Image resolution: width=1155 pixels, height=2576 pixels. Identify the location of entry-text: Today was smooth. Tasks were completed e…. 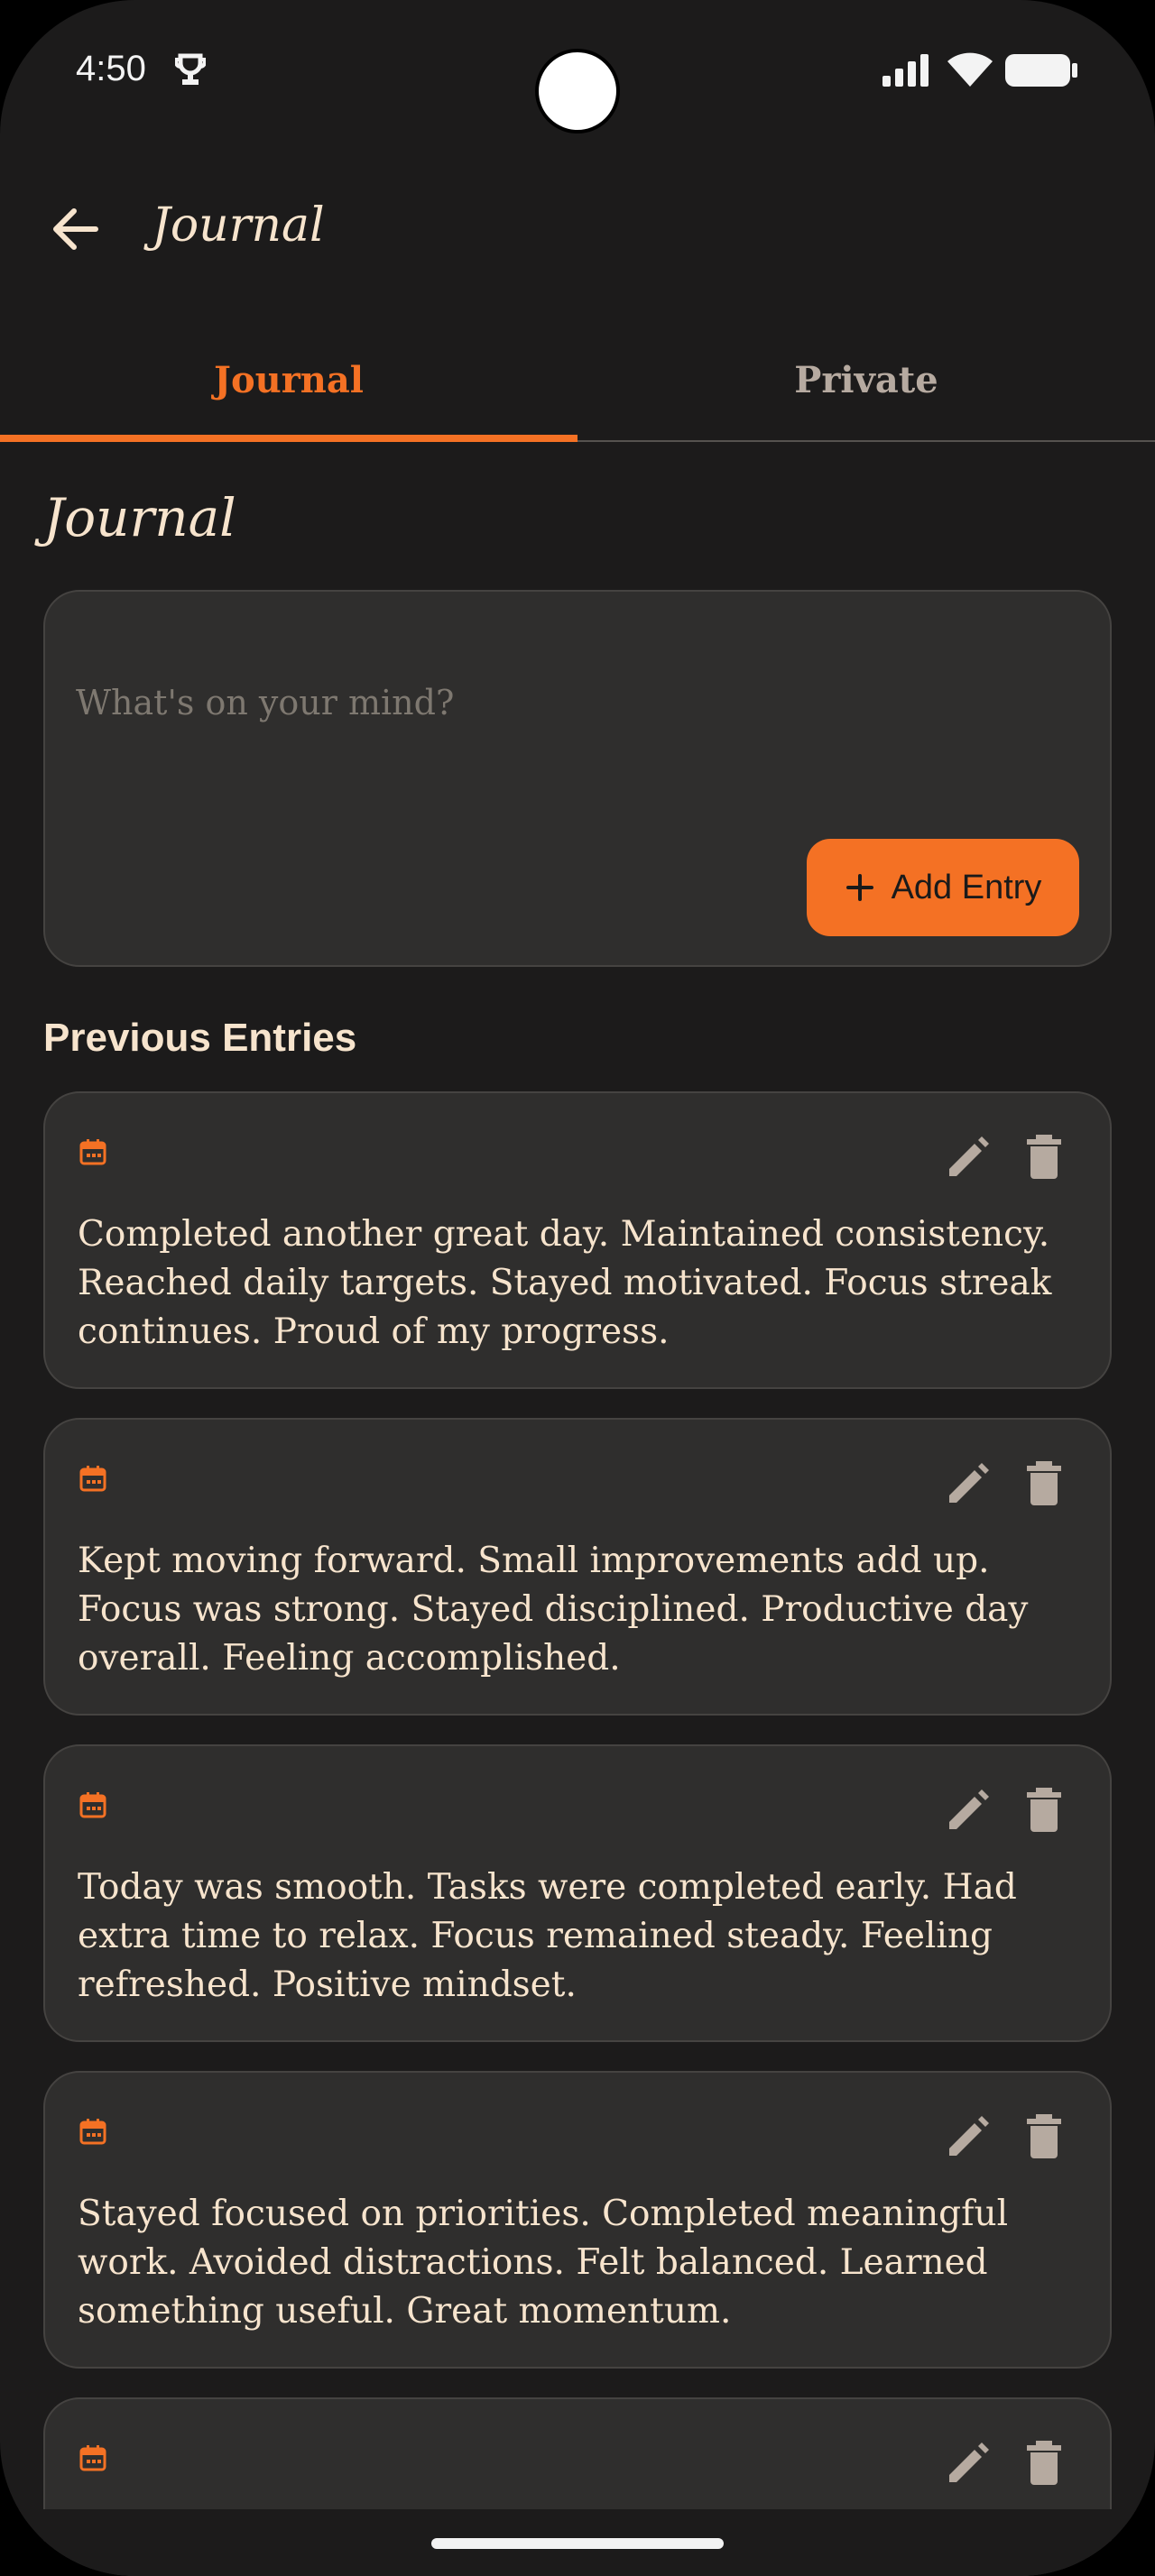
(547, 1936).